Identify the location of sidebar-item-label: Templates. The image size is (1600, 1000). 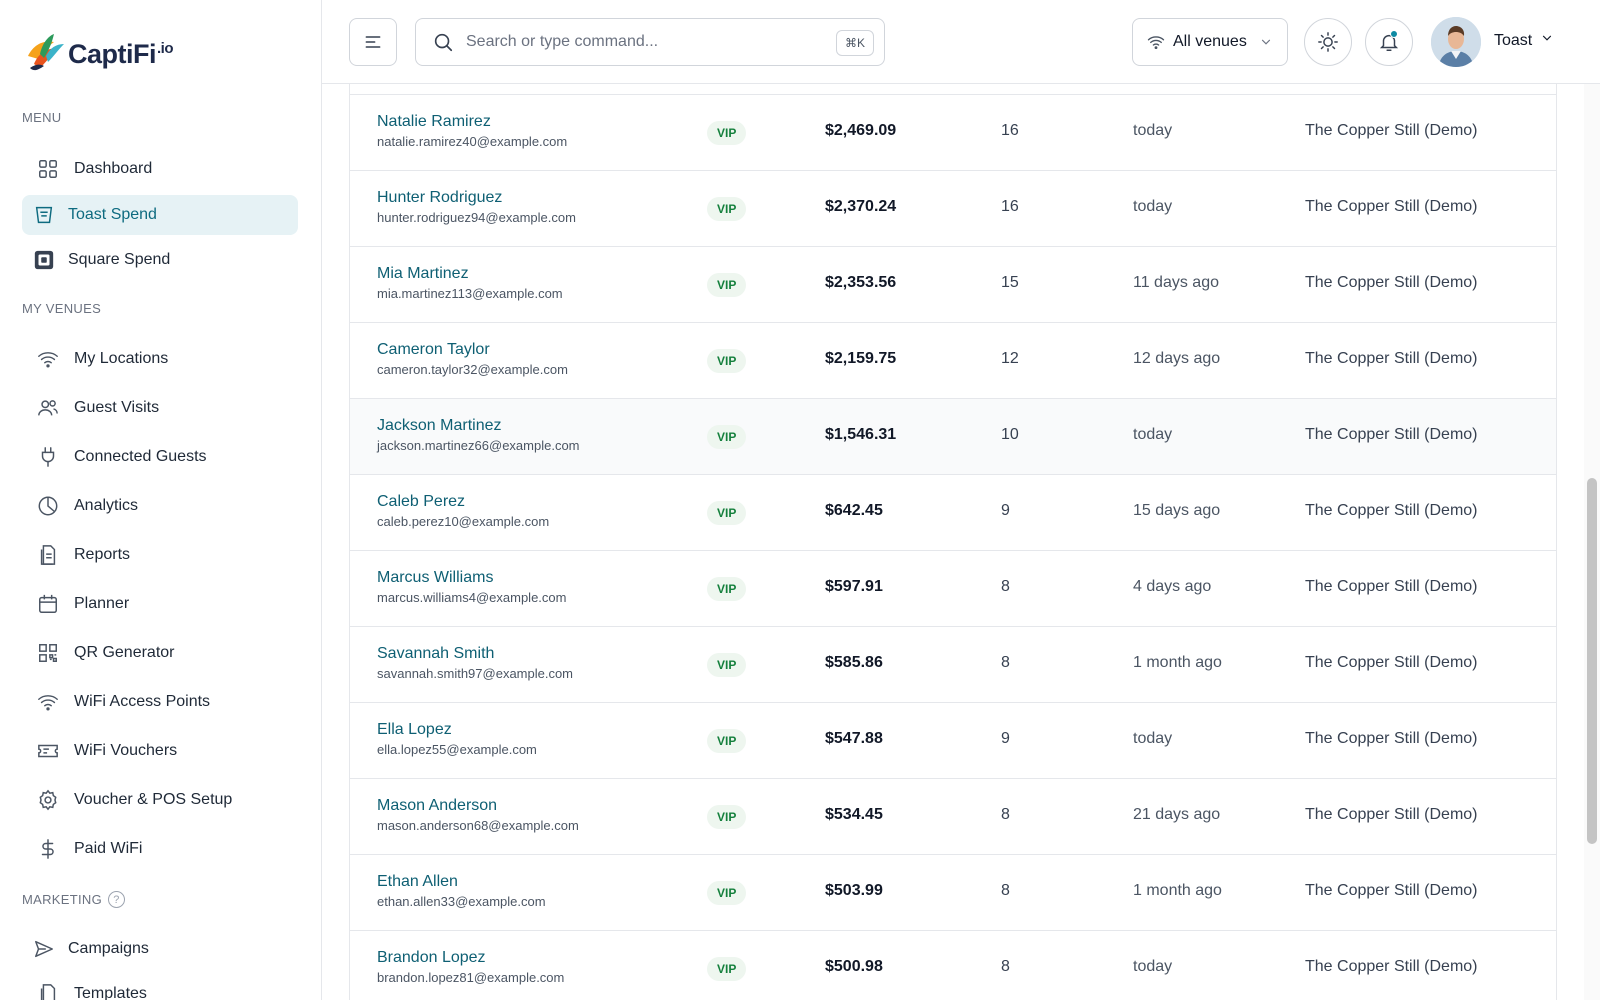
(110, 992).